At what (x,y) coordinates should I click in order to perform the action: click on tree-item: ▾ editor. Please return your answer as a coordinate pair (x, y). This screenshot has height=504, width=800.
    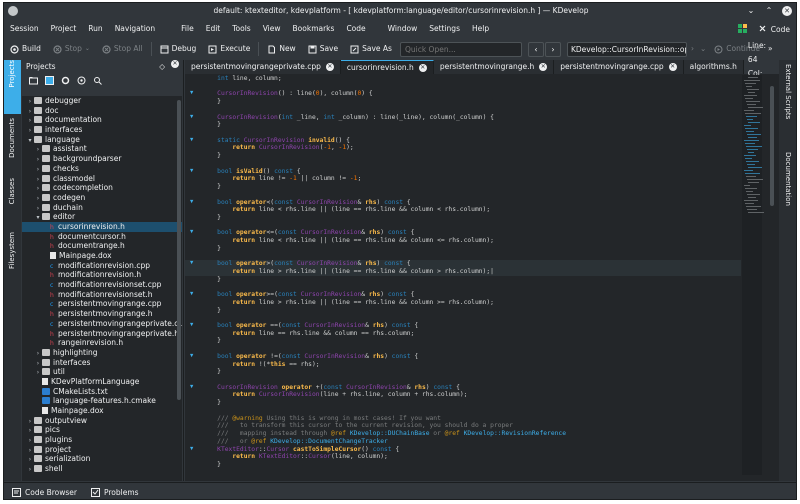
    Looking at the image, I should click on (102, 217).